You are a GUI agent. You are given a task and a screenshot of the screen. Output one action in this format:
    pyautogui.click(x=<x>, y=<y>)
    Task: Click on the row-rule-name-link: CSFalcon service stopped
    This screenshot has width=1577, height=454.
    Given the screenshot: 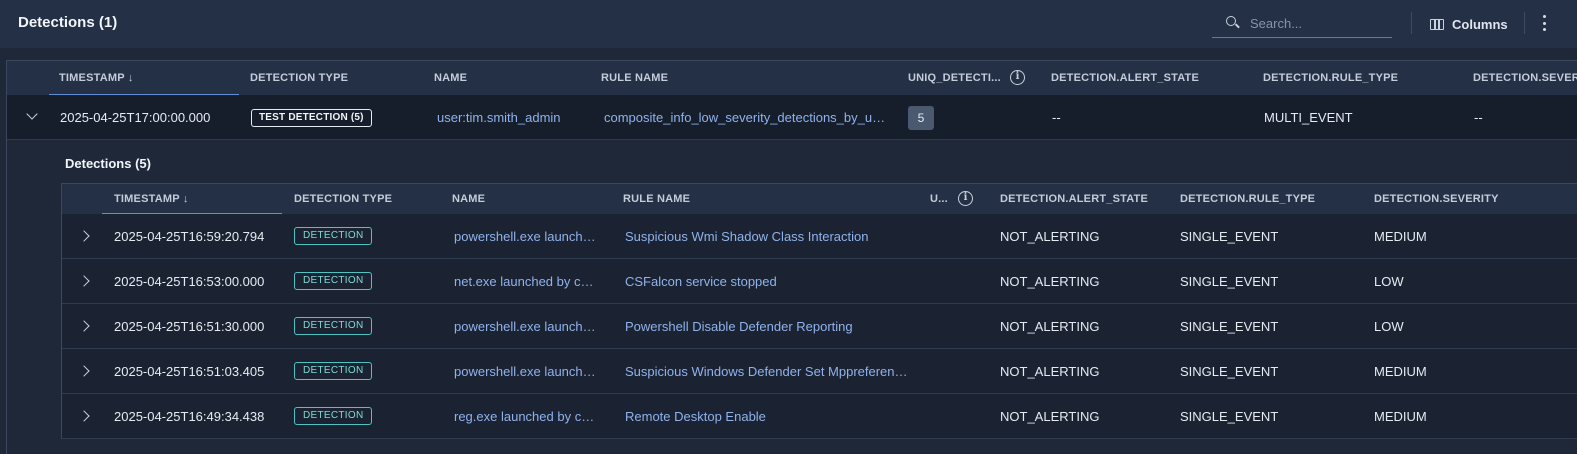 What is the action you would take?
    pyautogui.click(x=766, y=281)
    